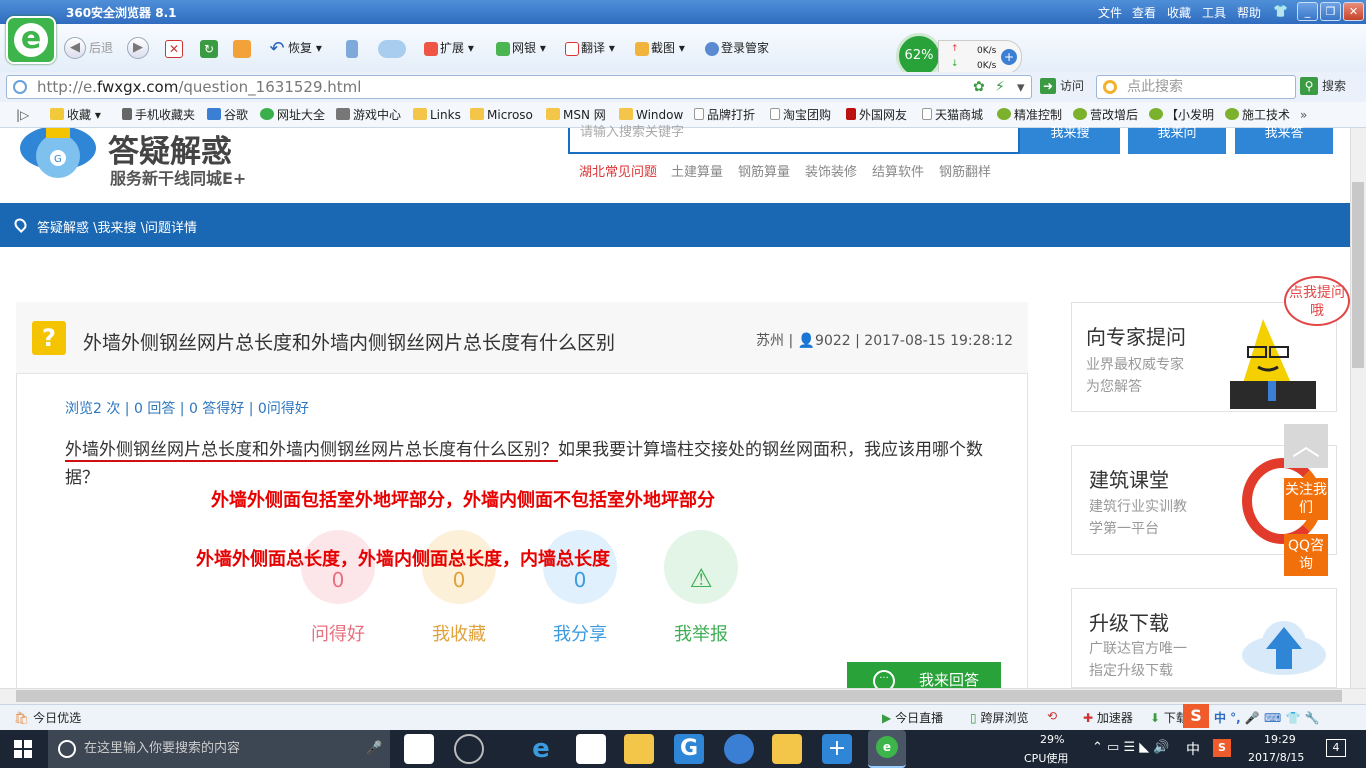 This screenshot has height=768, width=1366. I want to click on stop-icon: ✕, so click(175, 48).